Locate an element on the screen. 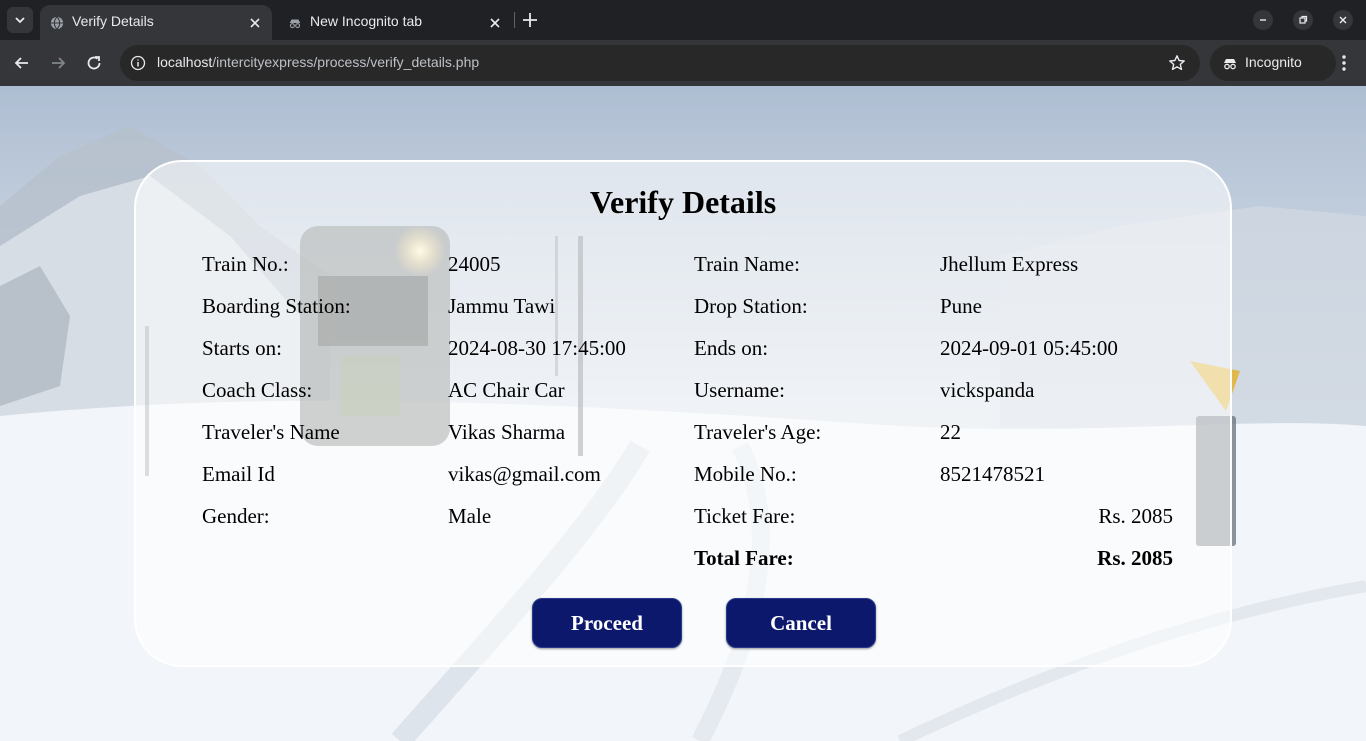 The height and width of the screenshot is (741, 1366). traveler-age-value: 22 is located at coordinates (950, 432).